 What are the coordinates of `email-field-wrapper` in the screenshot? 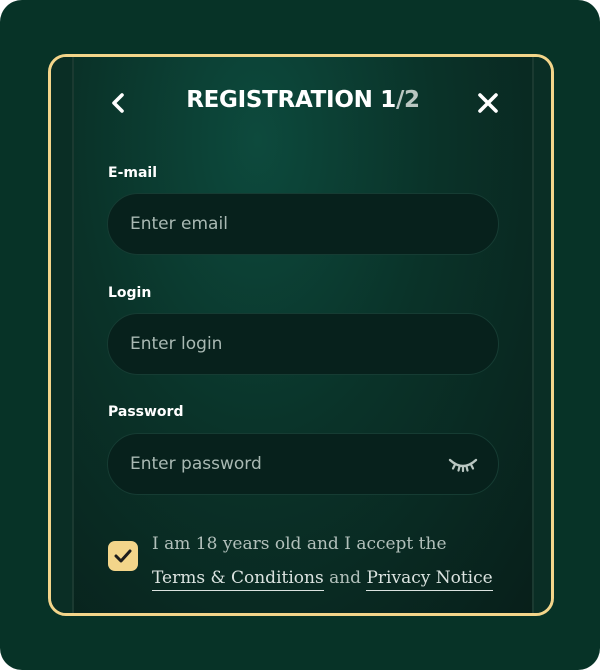 It's located at (303, 224).